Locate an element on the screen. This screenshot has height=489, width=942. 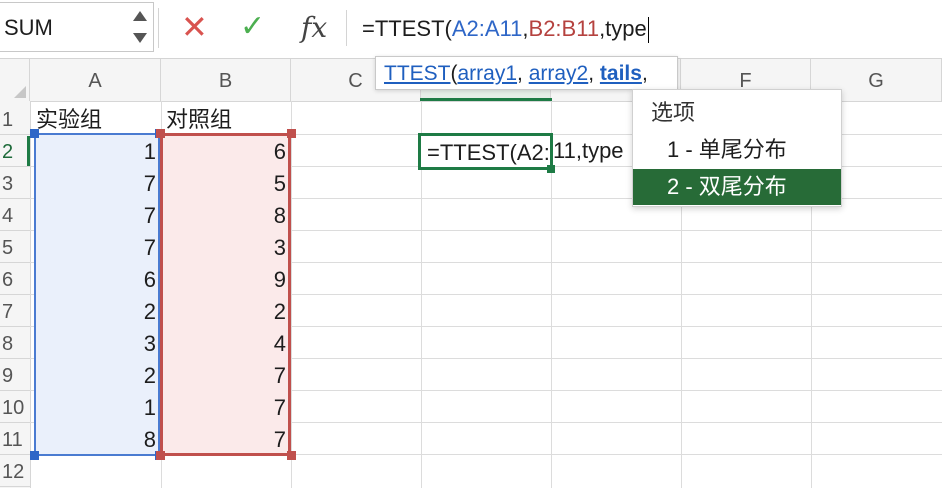
argument-options-dropdown: 选项 1 - 单尾分布 2 - 双尾分布 is located at coordinates (737, 148).